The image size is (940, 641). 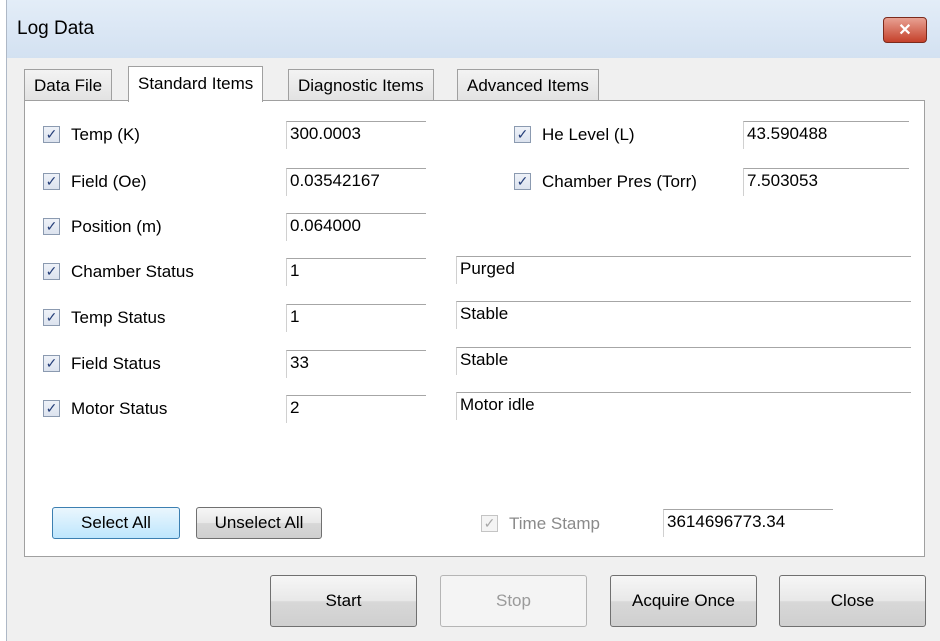 I want to click on close-button: Close, so click(x=852, y=601).